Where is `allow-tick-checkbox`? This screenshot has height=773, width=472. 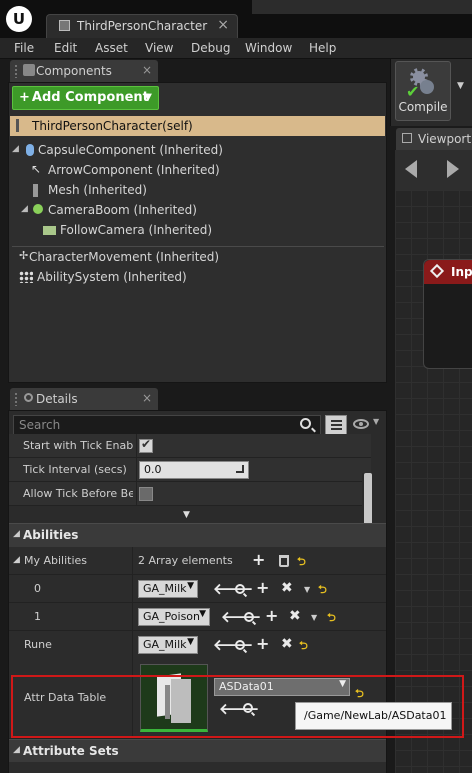
allow-tick-checkbox is located at coordinates (146, 494).